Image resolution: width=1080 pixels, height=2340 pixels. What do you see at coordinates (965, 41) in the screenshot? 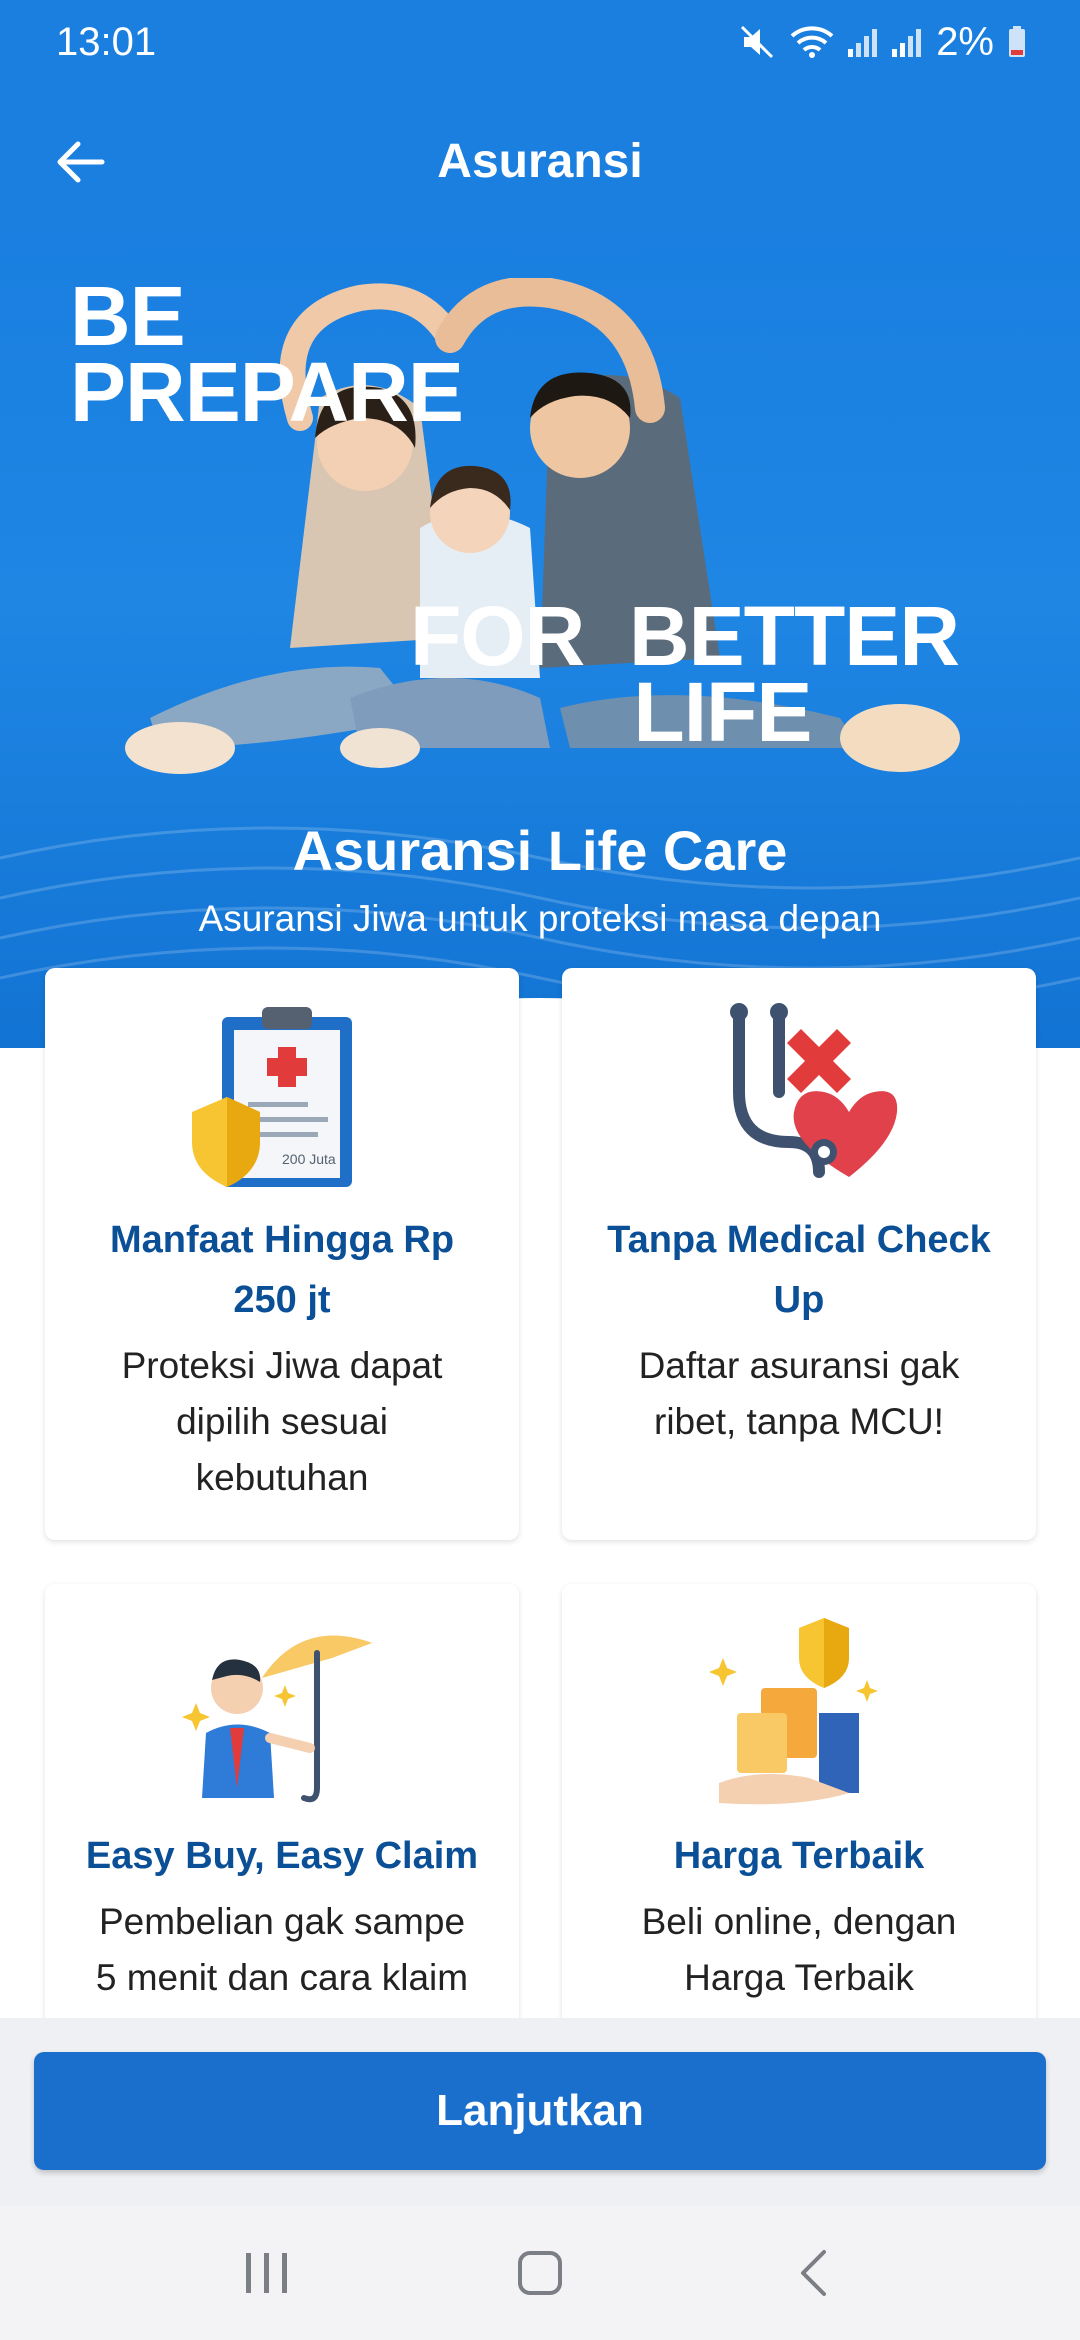
I see `battery-level: 2%` at bounding box center [965, 41].